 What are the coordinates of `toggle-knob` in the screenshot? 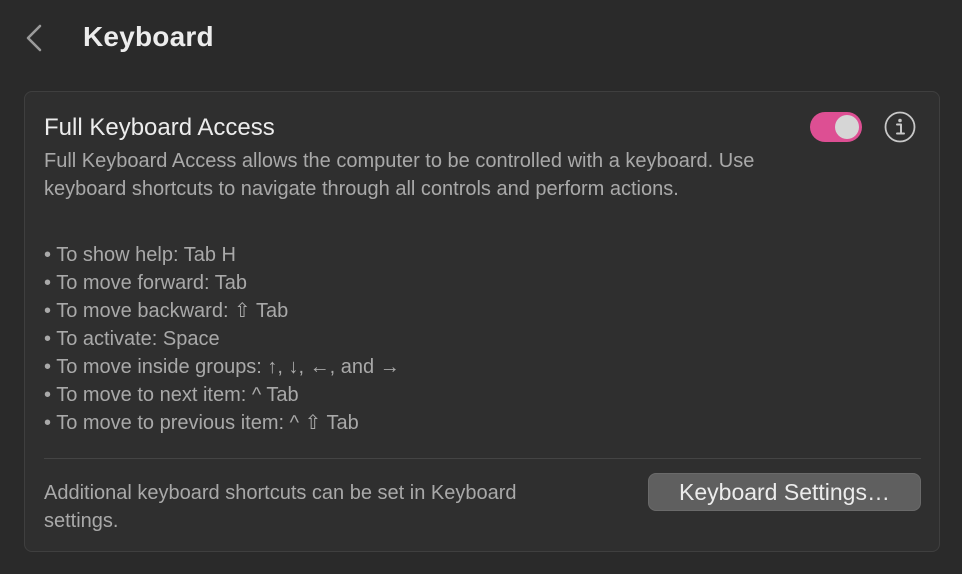 It's located at (847, 127).